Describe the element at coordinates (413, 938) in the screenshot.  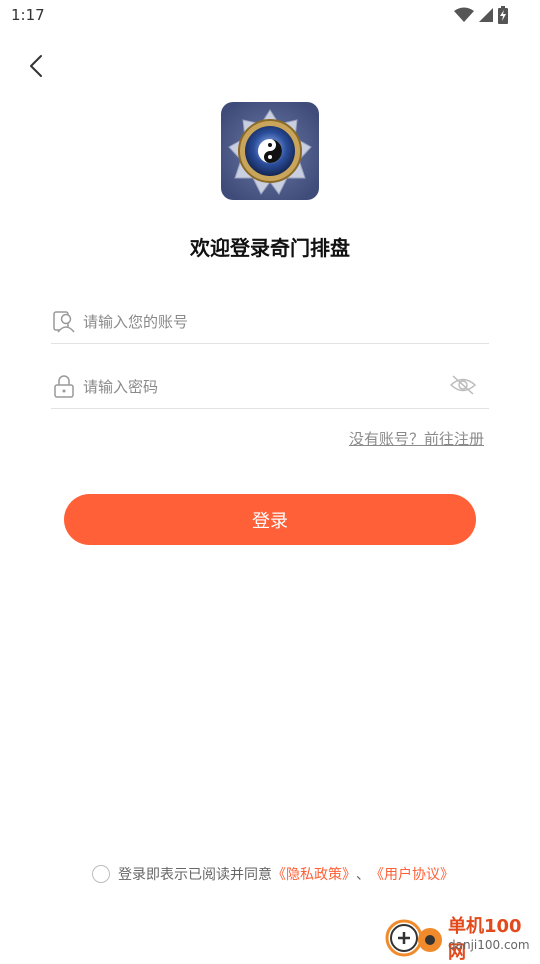
I see `watermark-logo-icon` at that location.